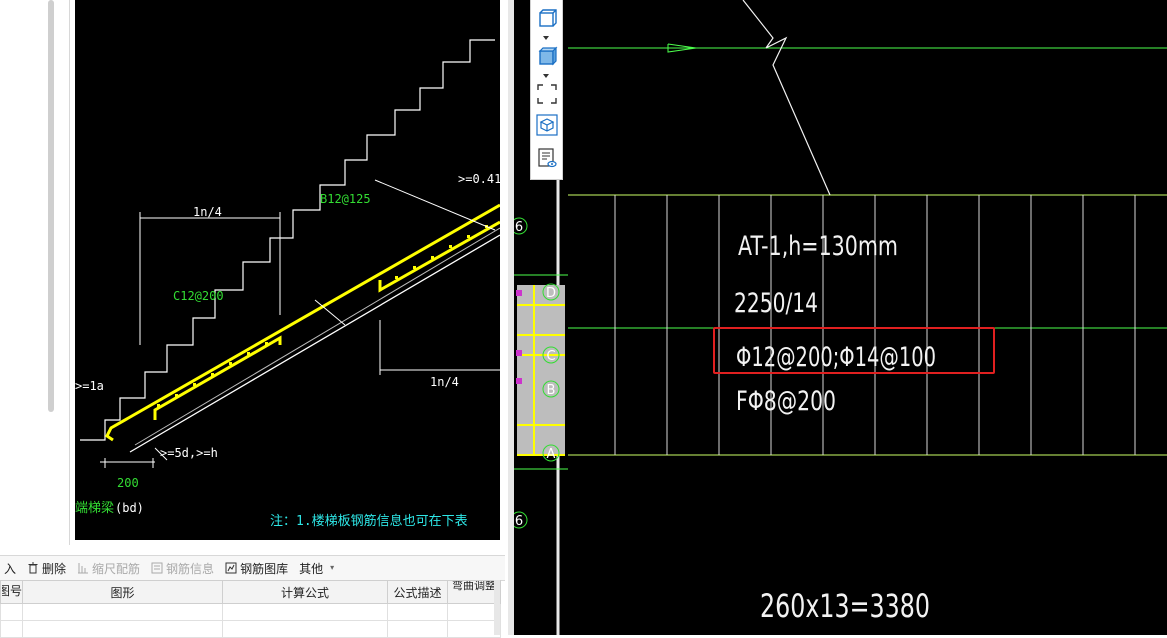 The image size is (1167, 638). Describe the element at coordinates (317, 336) in the screenshot. I see `soffit-line-inner` at that location.